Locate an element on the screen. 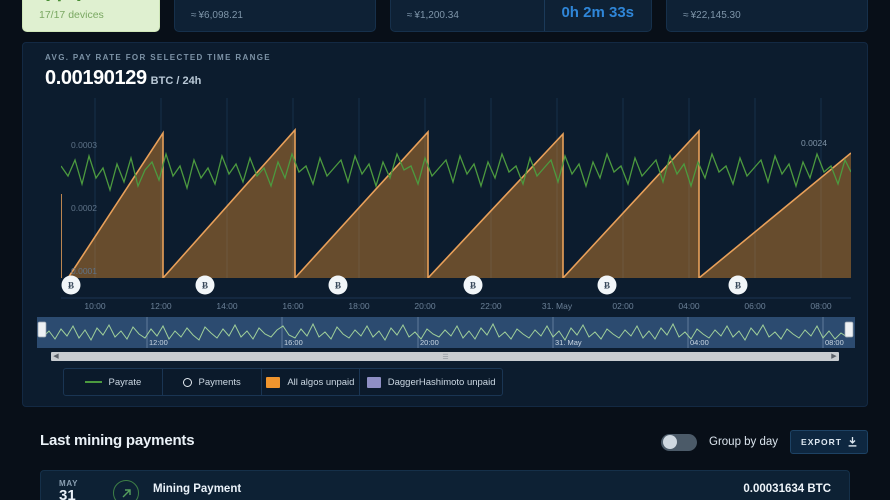  unpaid-fiat: ≈ ¥1,200.34 is located at coordinates (468, 15).